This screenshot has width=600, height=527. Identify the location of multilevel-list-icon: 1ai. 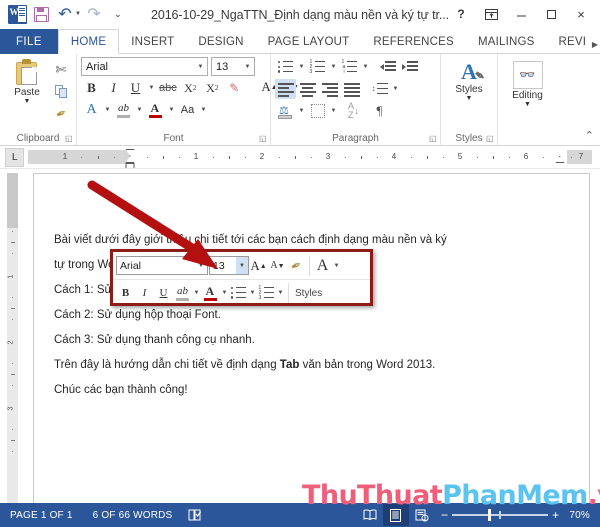
(349, 67).